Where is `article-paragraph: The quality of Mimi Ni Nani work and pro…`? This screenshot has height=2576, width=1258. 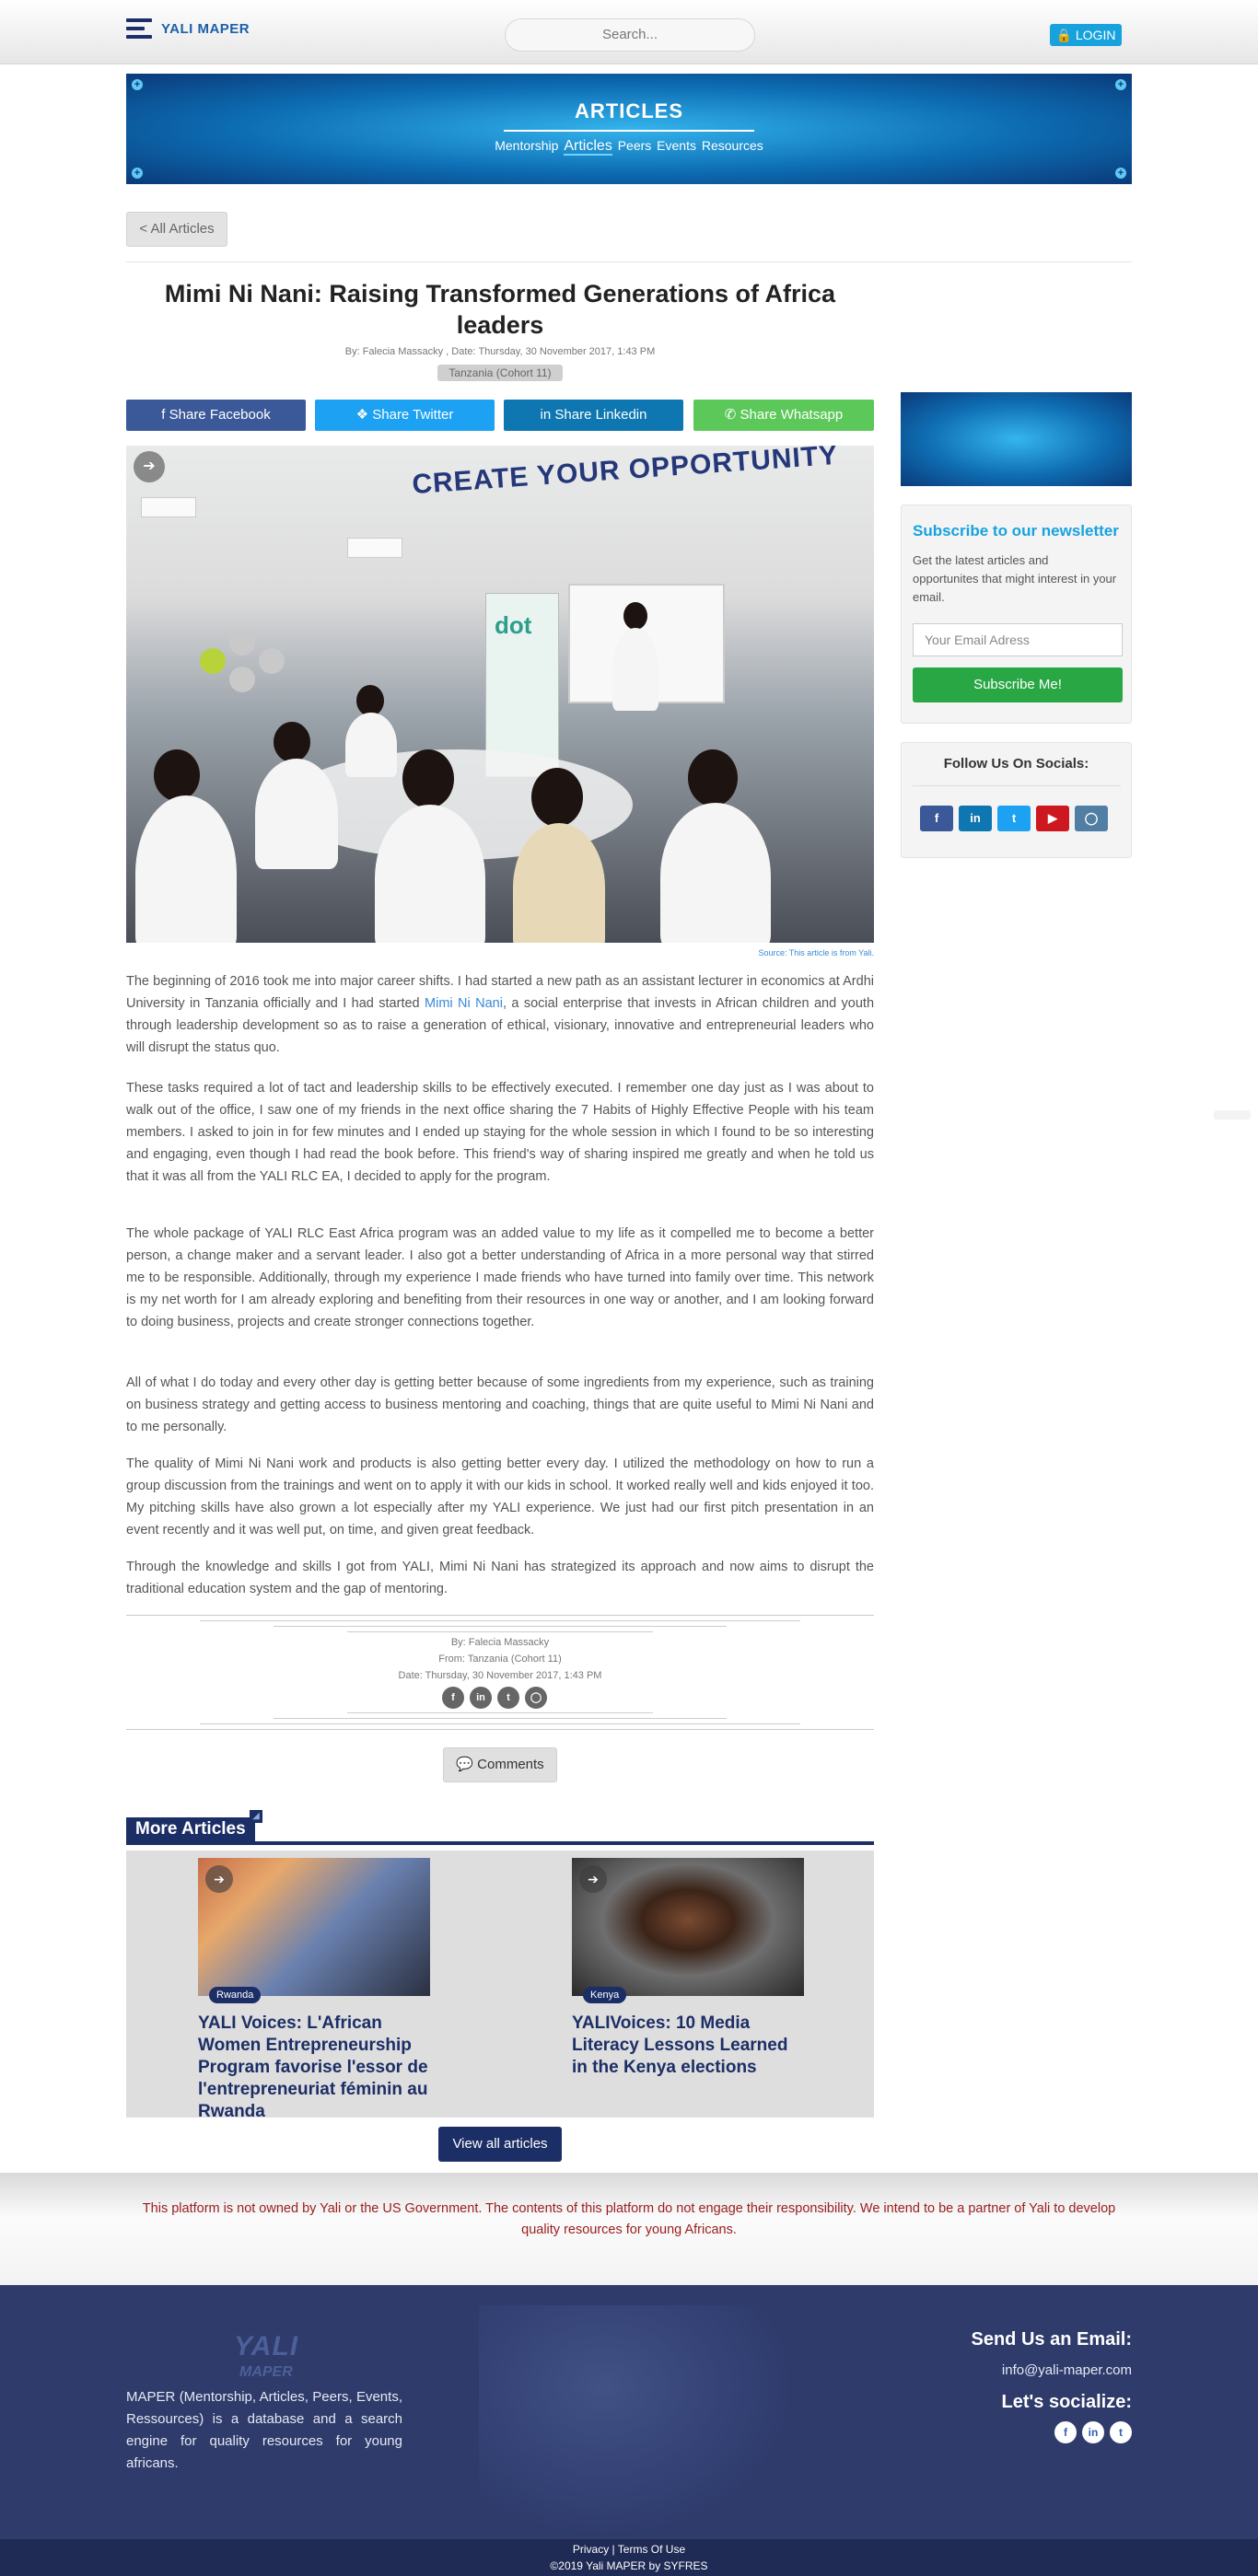 article-paragraph: The quality of Mimi Ni Nani work and pro… is located at coordinates (500, 1496).